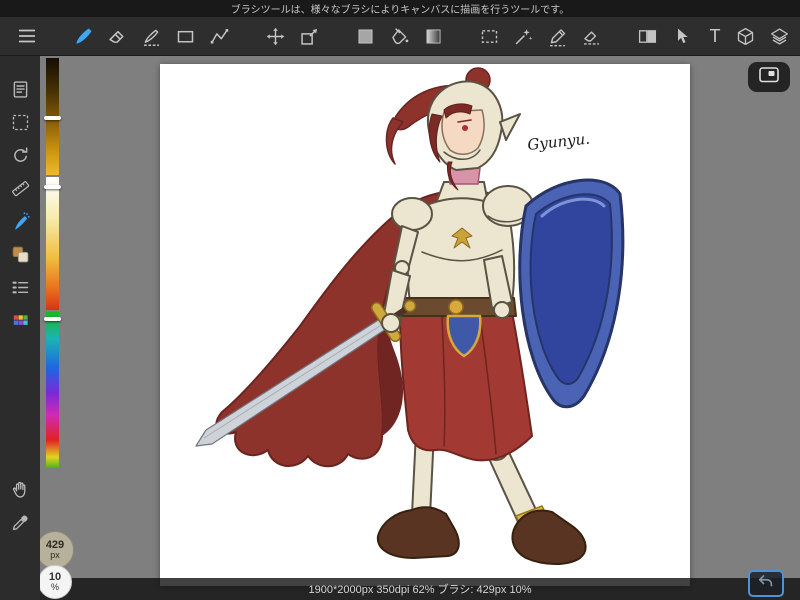  What do you see at coordinates (20, 489) in the screenshot?
I see `hand-icon` at bounding box center [20, 489].